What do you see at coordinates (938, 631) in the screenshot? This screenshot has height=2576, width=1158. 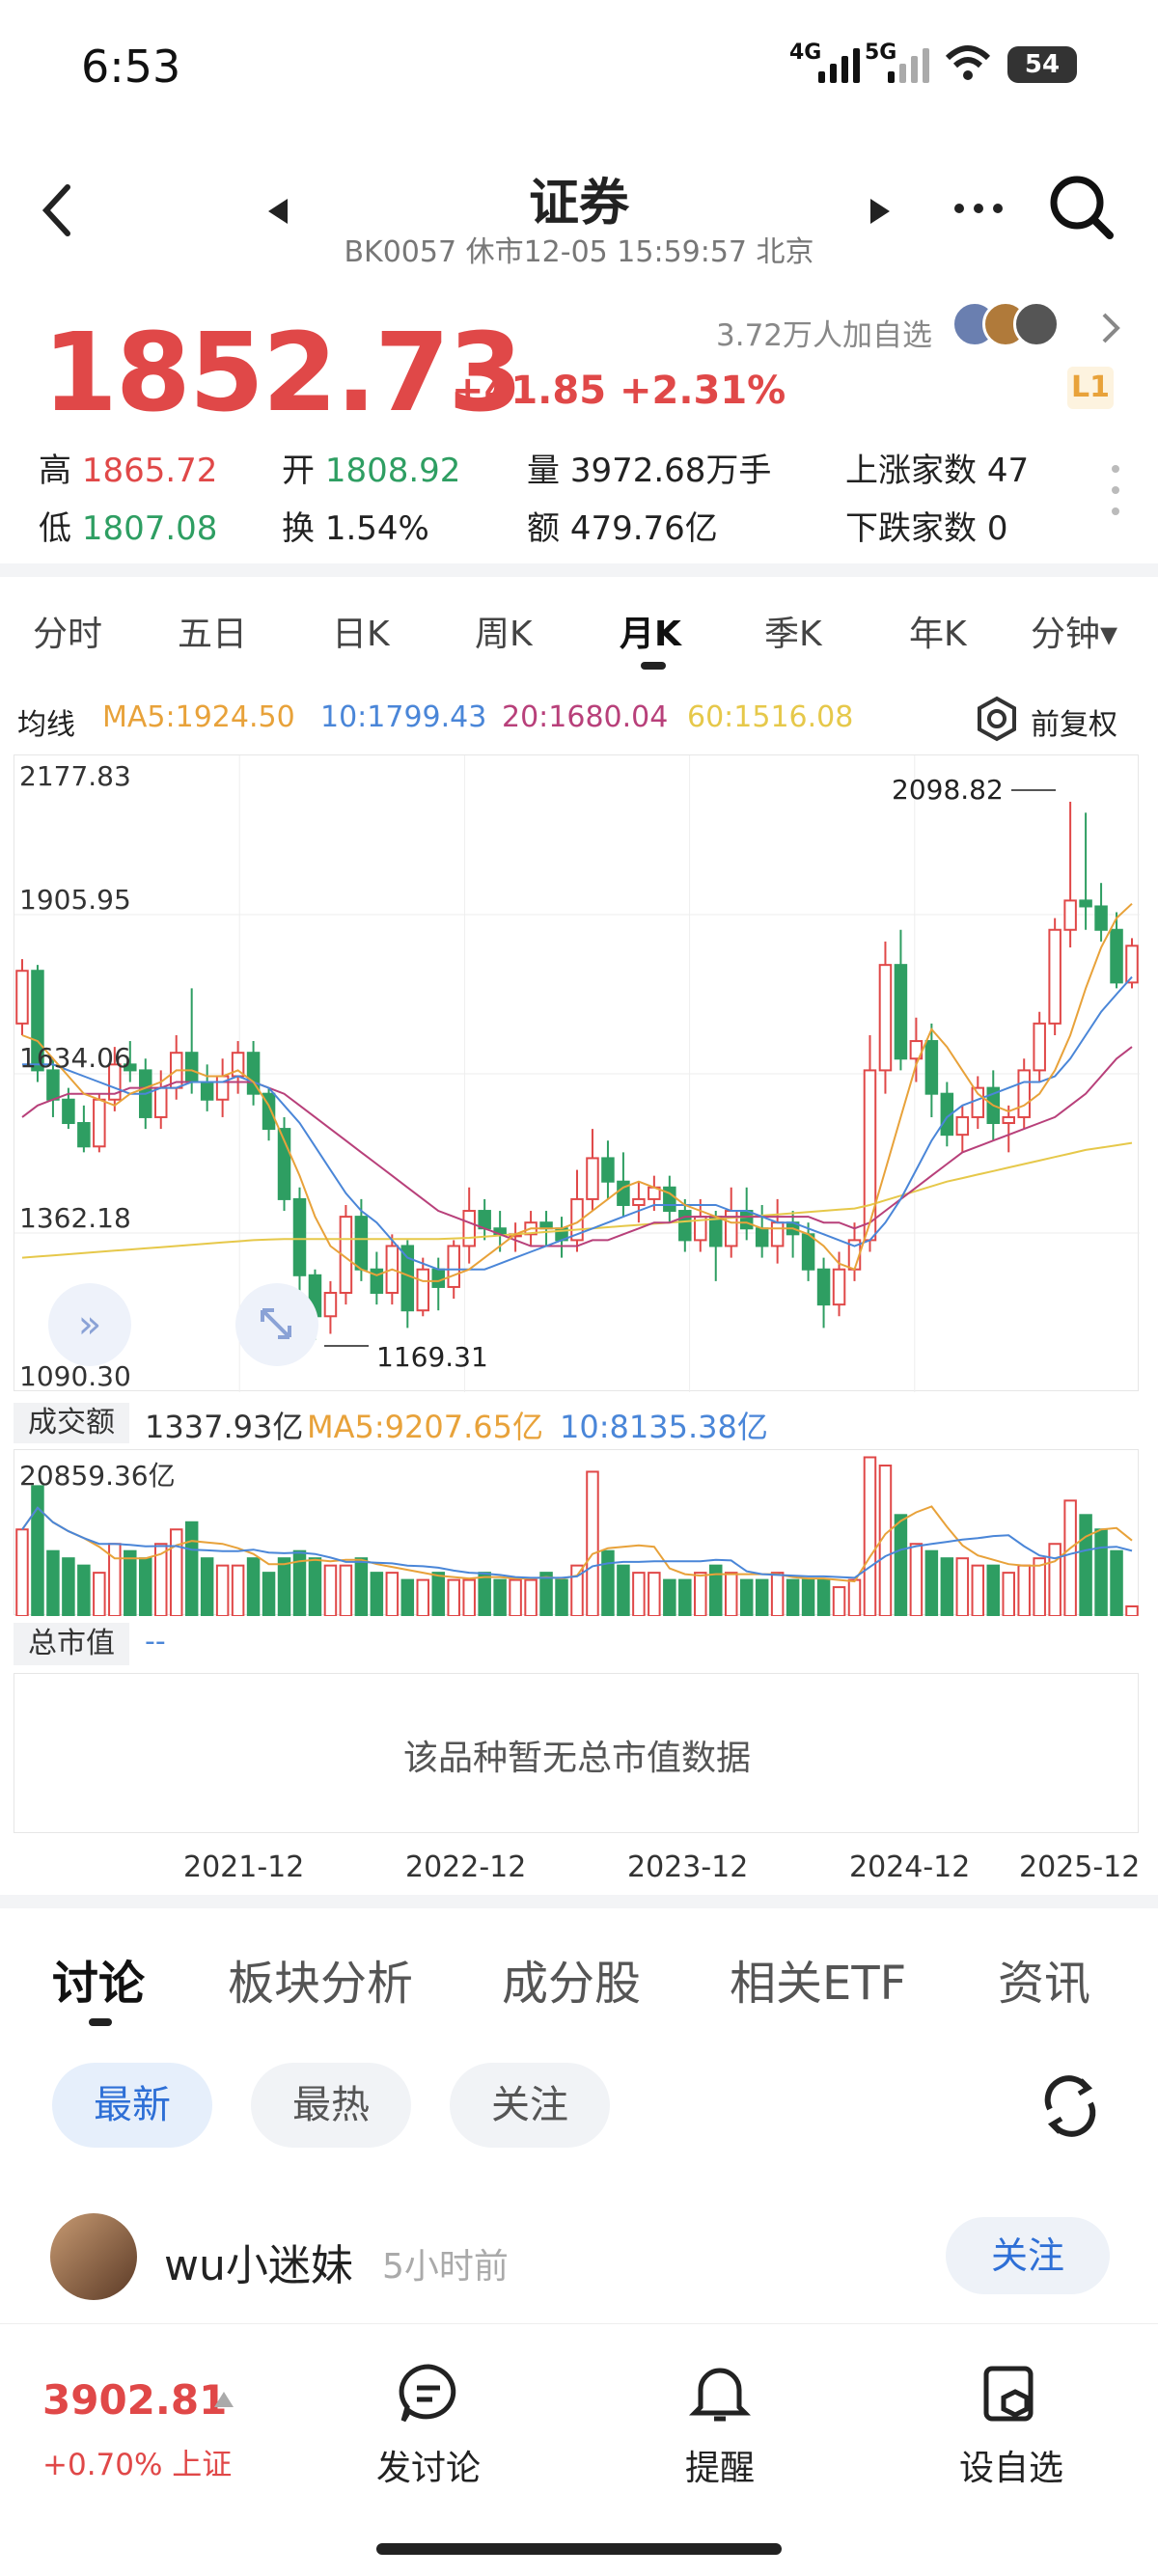 I see `tab-yearly: 年K` at bounding box center [938, 631].